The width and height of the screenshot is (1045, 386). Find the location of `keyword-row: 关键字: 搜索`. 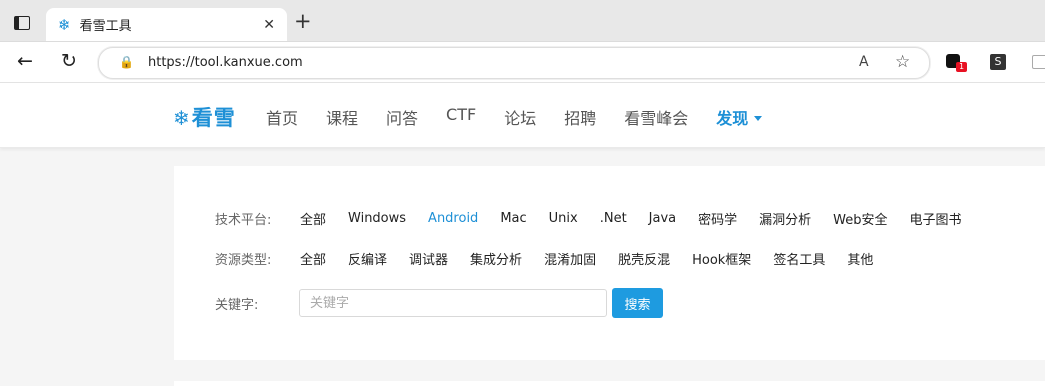

keyword-row: 关键字: 搜索 is located at coordinates (439, 303).